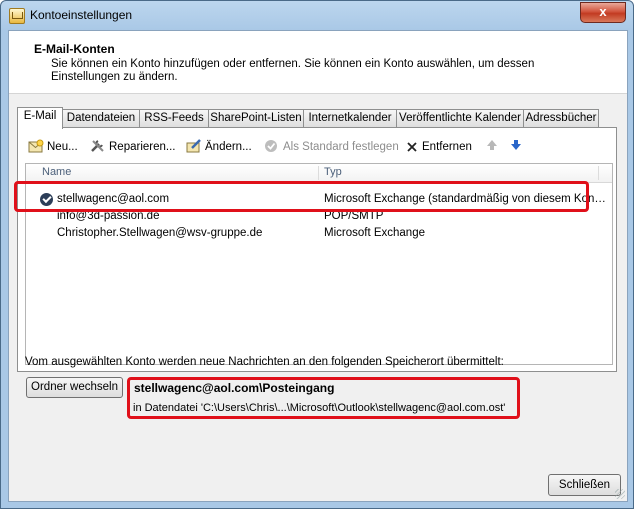 The width and height of the screenshot is (634, 509). I want to click on highlight-delivery-folder, so click(323, 398).